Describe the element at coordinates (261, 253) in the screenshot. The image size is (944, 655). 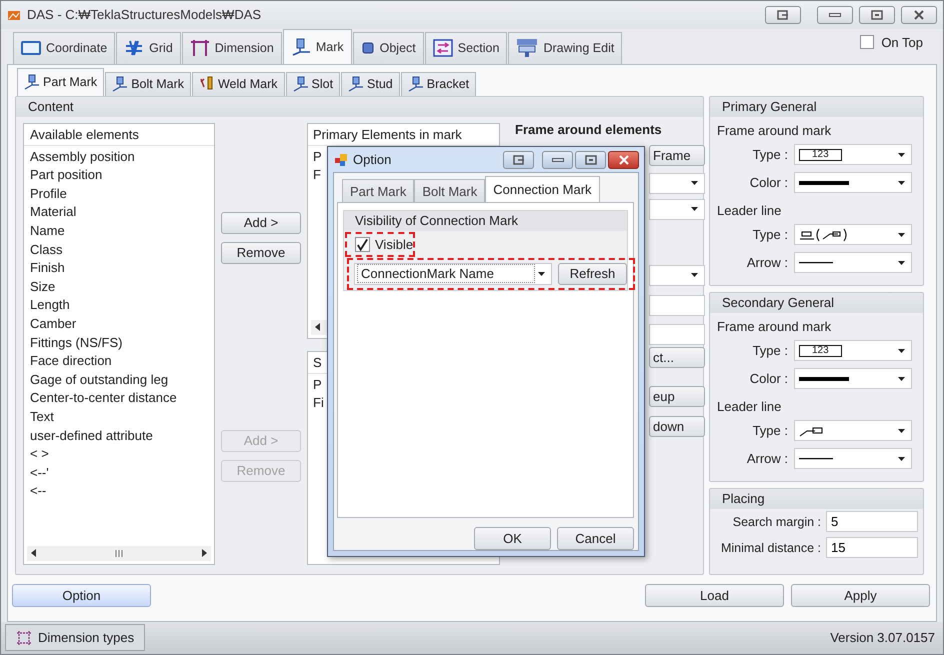
I see `remove-button: Remove` at that location.